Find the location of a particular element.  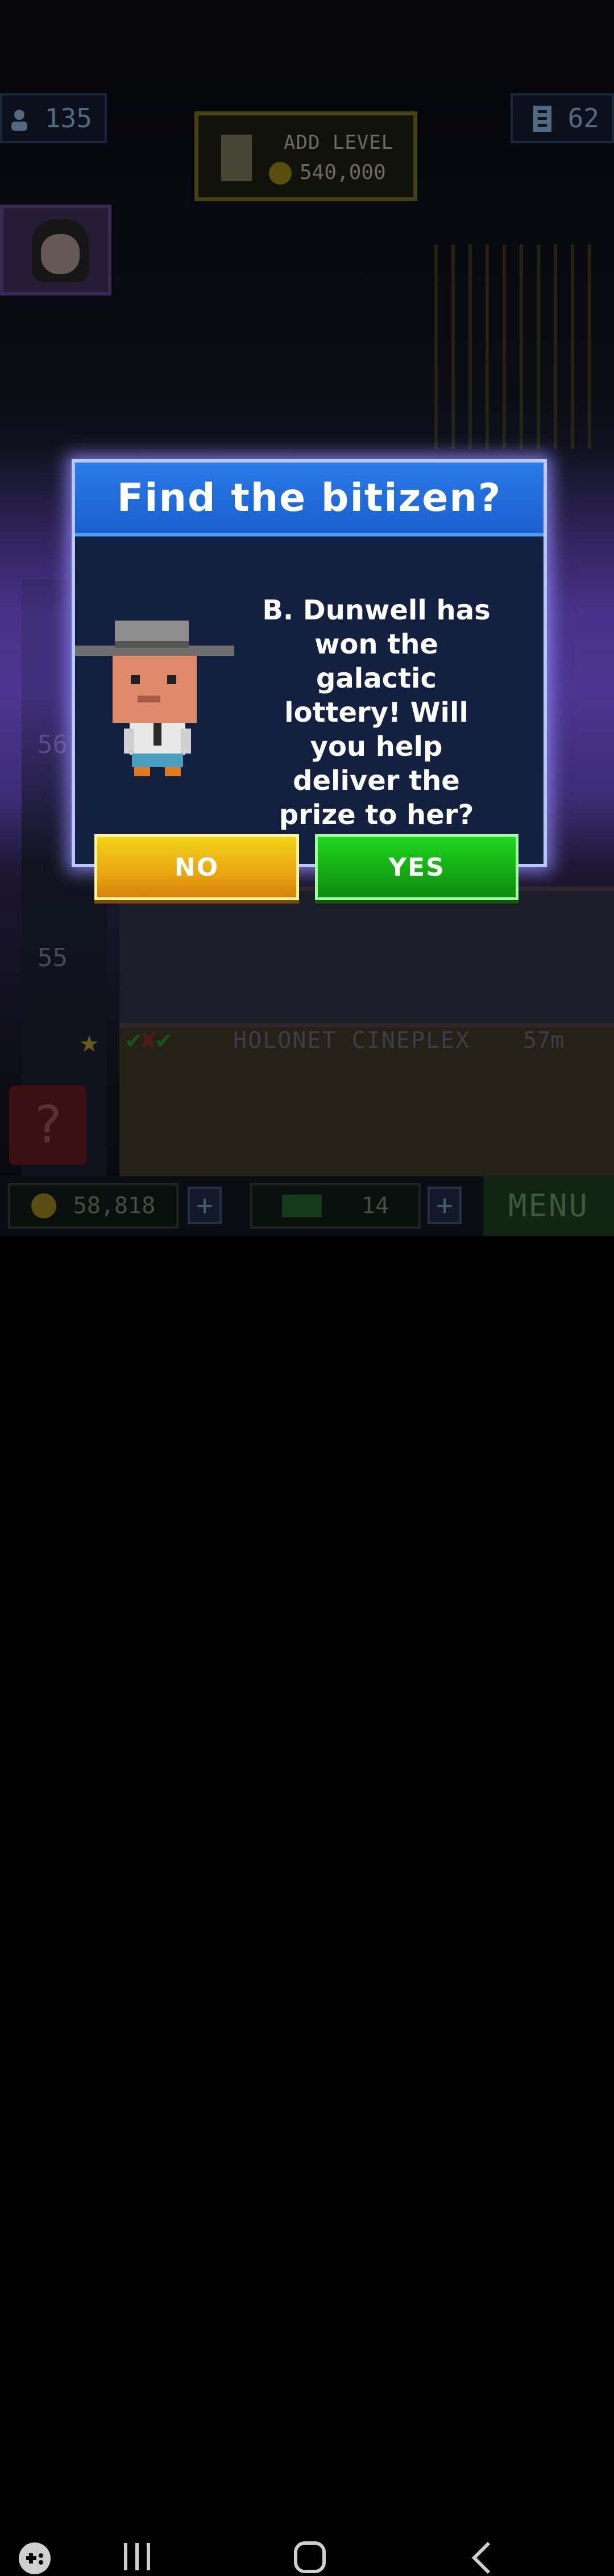

recents-icon is located at coordinates (137, 2556).